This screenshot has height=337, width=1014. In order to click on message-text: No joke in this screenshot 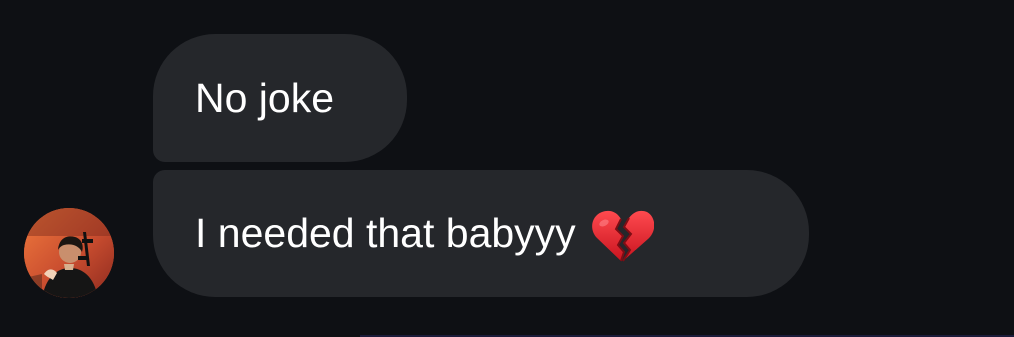, I will do `click(265, 97)`.